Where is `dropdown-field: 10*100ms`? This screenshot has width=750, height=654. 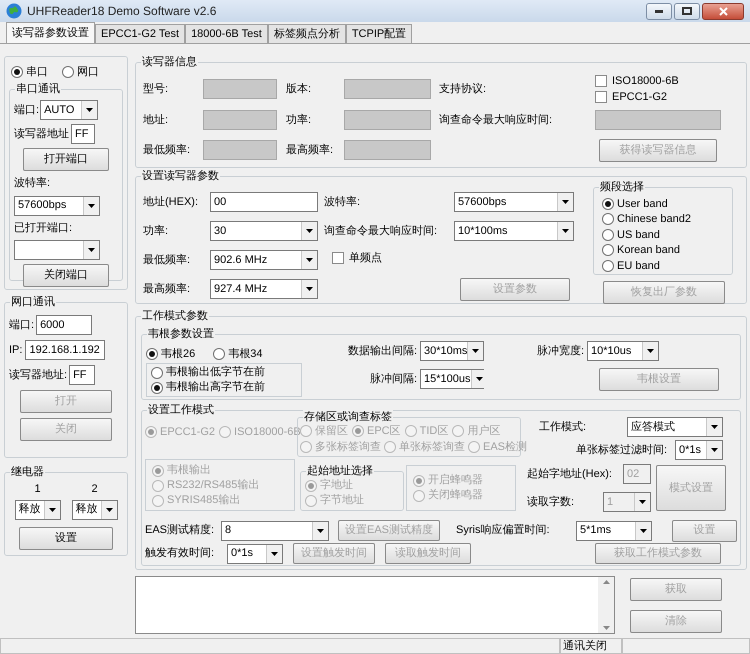
dropdown-field: 10*100ms is located at coordinates (514, 231).